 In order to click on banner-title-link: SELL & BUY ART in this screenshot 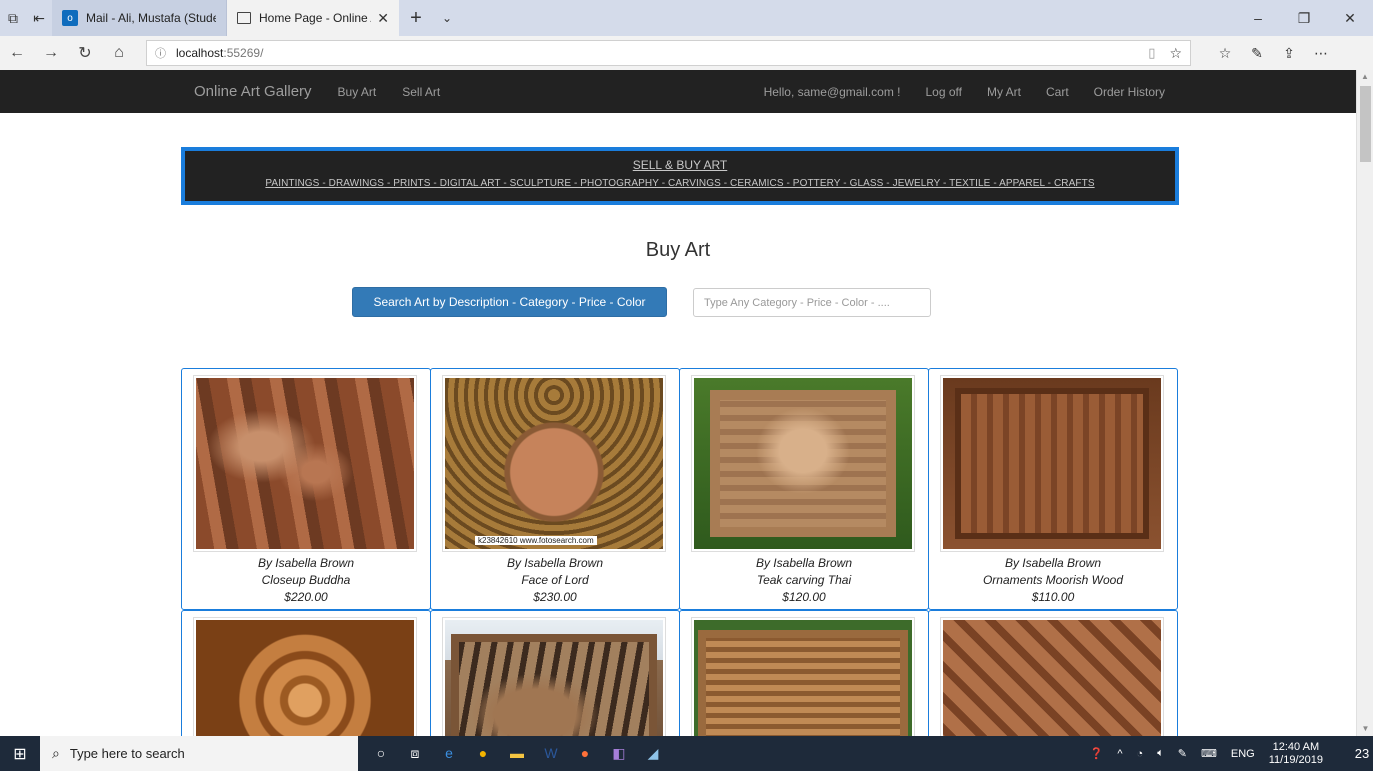, I will do `click(680, 165)`.